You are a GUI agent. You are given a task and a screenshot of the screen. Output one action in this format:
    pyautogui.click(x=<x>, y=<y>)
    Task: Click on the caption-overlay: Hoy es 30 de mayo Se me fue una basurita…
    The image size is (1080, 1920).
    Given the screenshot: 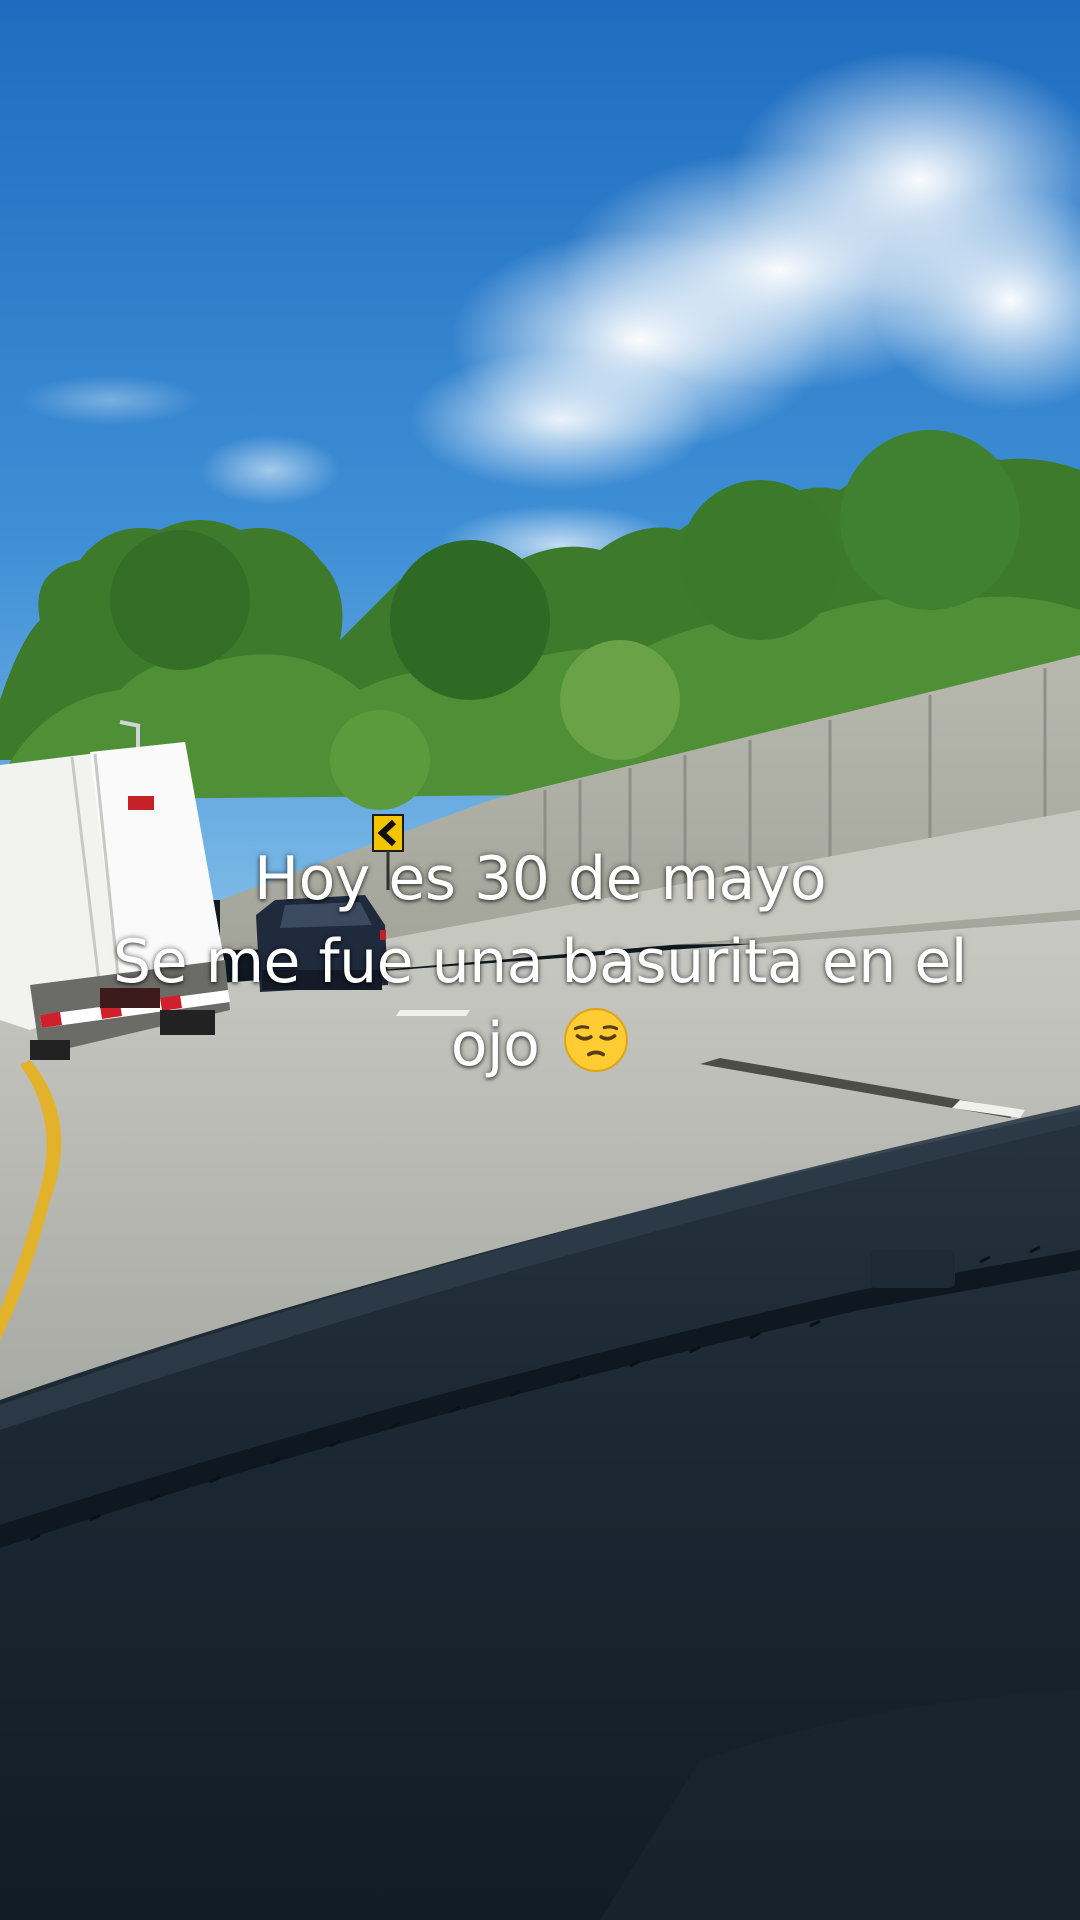 What is the action you would take?
    pyautogui.click(x=540, y=962)
    